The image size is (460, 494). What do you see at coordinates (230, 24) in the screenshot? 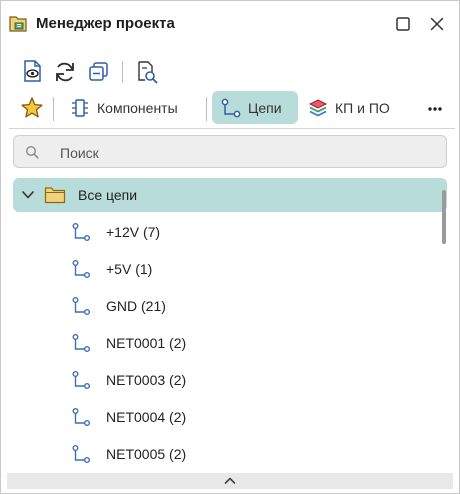
I see `title-bar: Менеджер проекта` at bounding box center [230, 24].